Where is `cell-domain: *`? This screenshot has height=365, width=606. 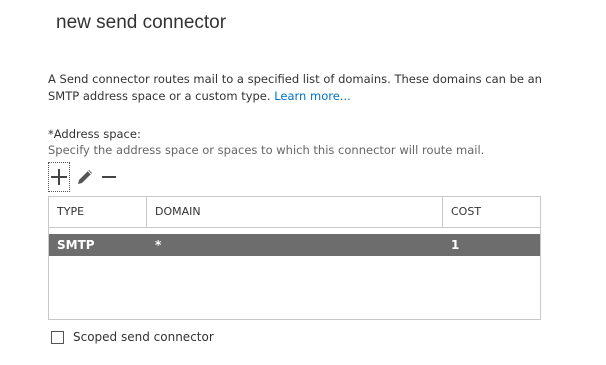 cell-domain: * is located at coordinates (158, 245).